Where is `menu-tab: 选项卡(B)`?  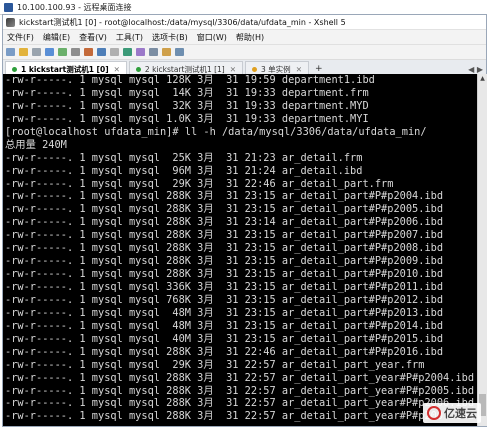
menu-tab: 选项卡(B) is located at coordinates (170, 37).